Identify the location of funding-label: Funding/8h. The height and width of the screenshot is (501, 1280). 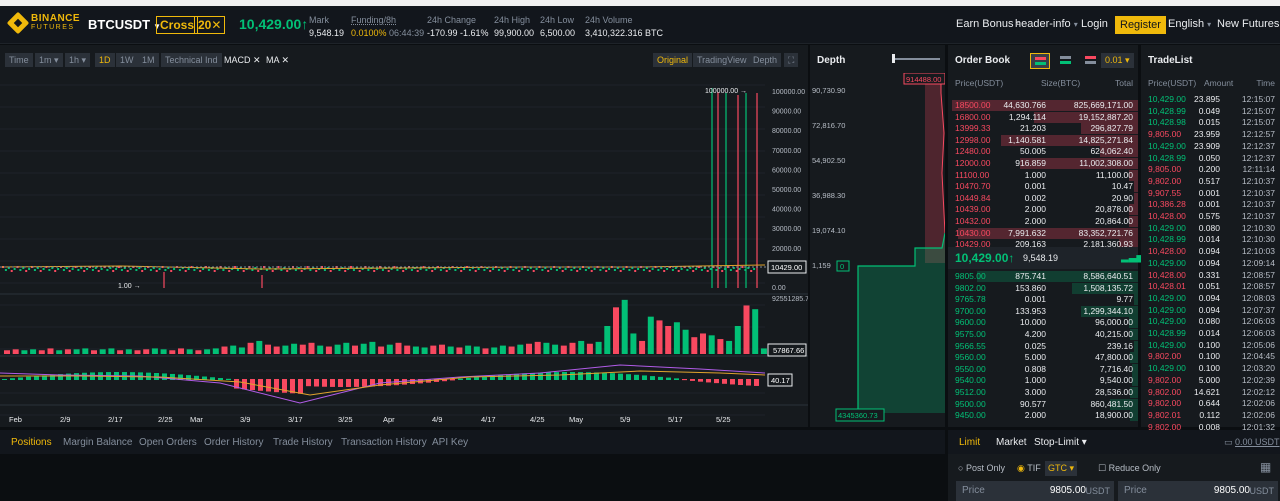
(387, 20).